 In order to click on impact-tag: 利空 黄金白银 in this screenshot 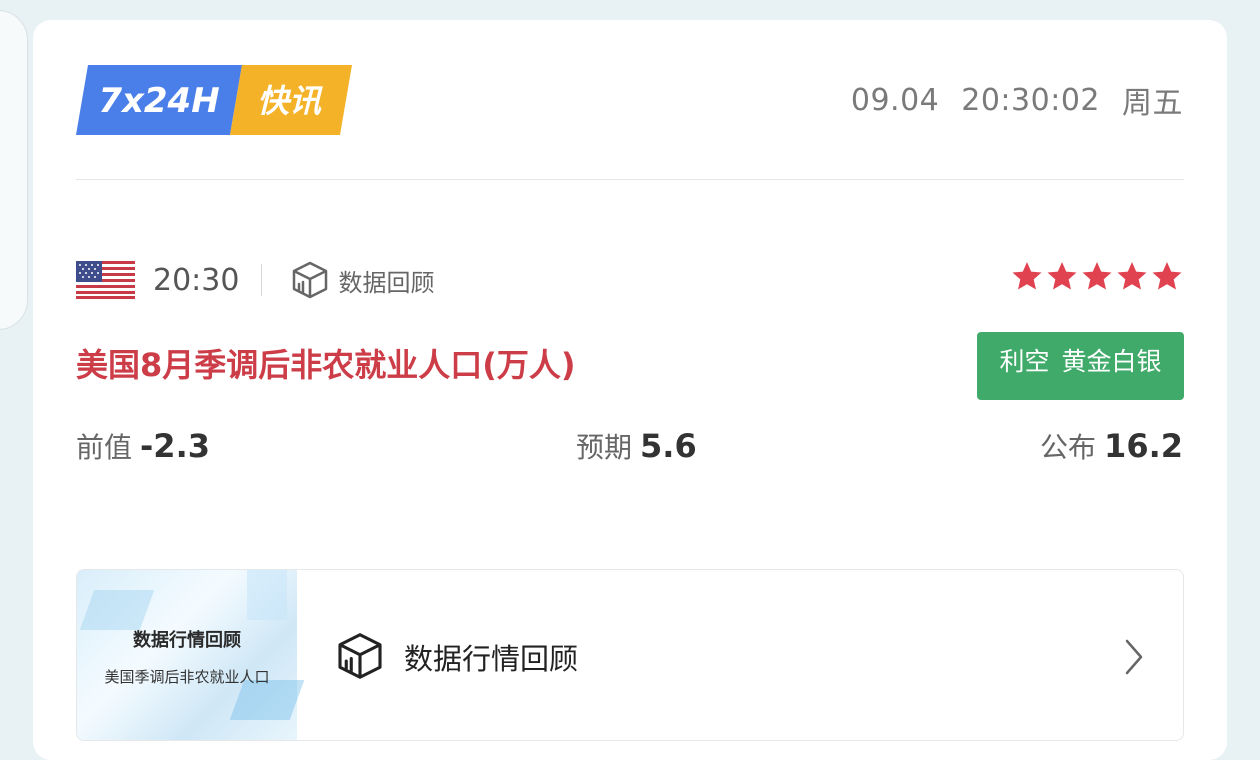, I will do `click(1080, 366)`.